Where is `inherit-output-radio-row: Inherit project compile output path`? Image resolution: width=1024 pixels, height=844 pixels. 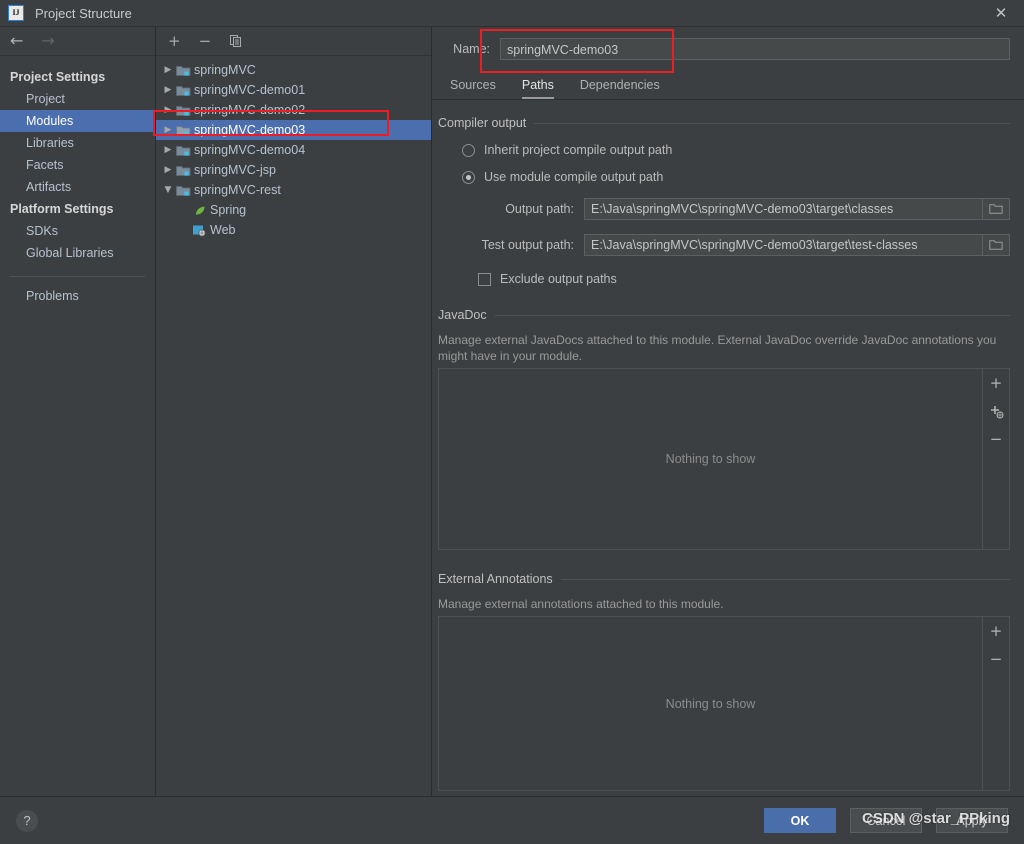 inherit-output-radio-row: Inherit project compile output path is located at coordinates (724, 150).